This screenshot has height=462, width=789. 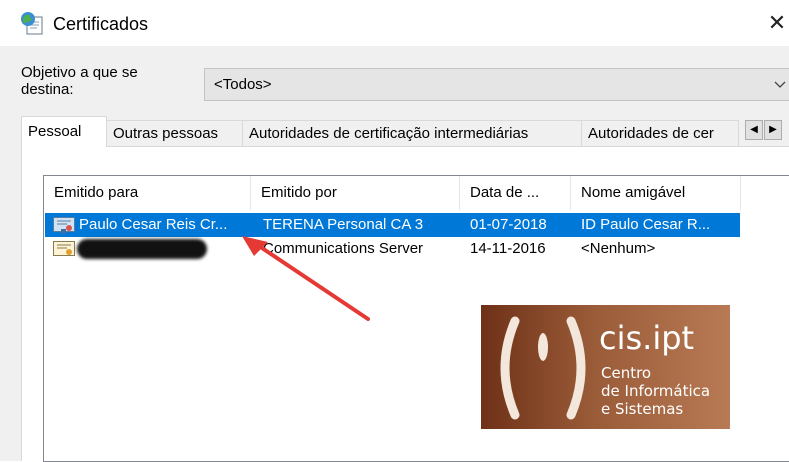 I want to click on certificate-app-icon, so click(x=32, y=23).